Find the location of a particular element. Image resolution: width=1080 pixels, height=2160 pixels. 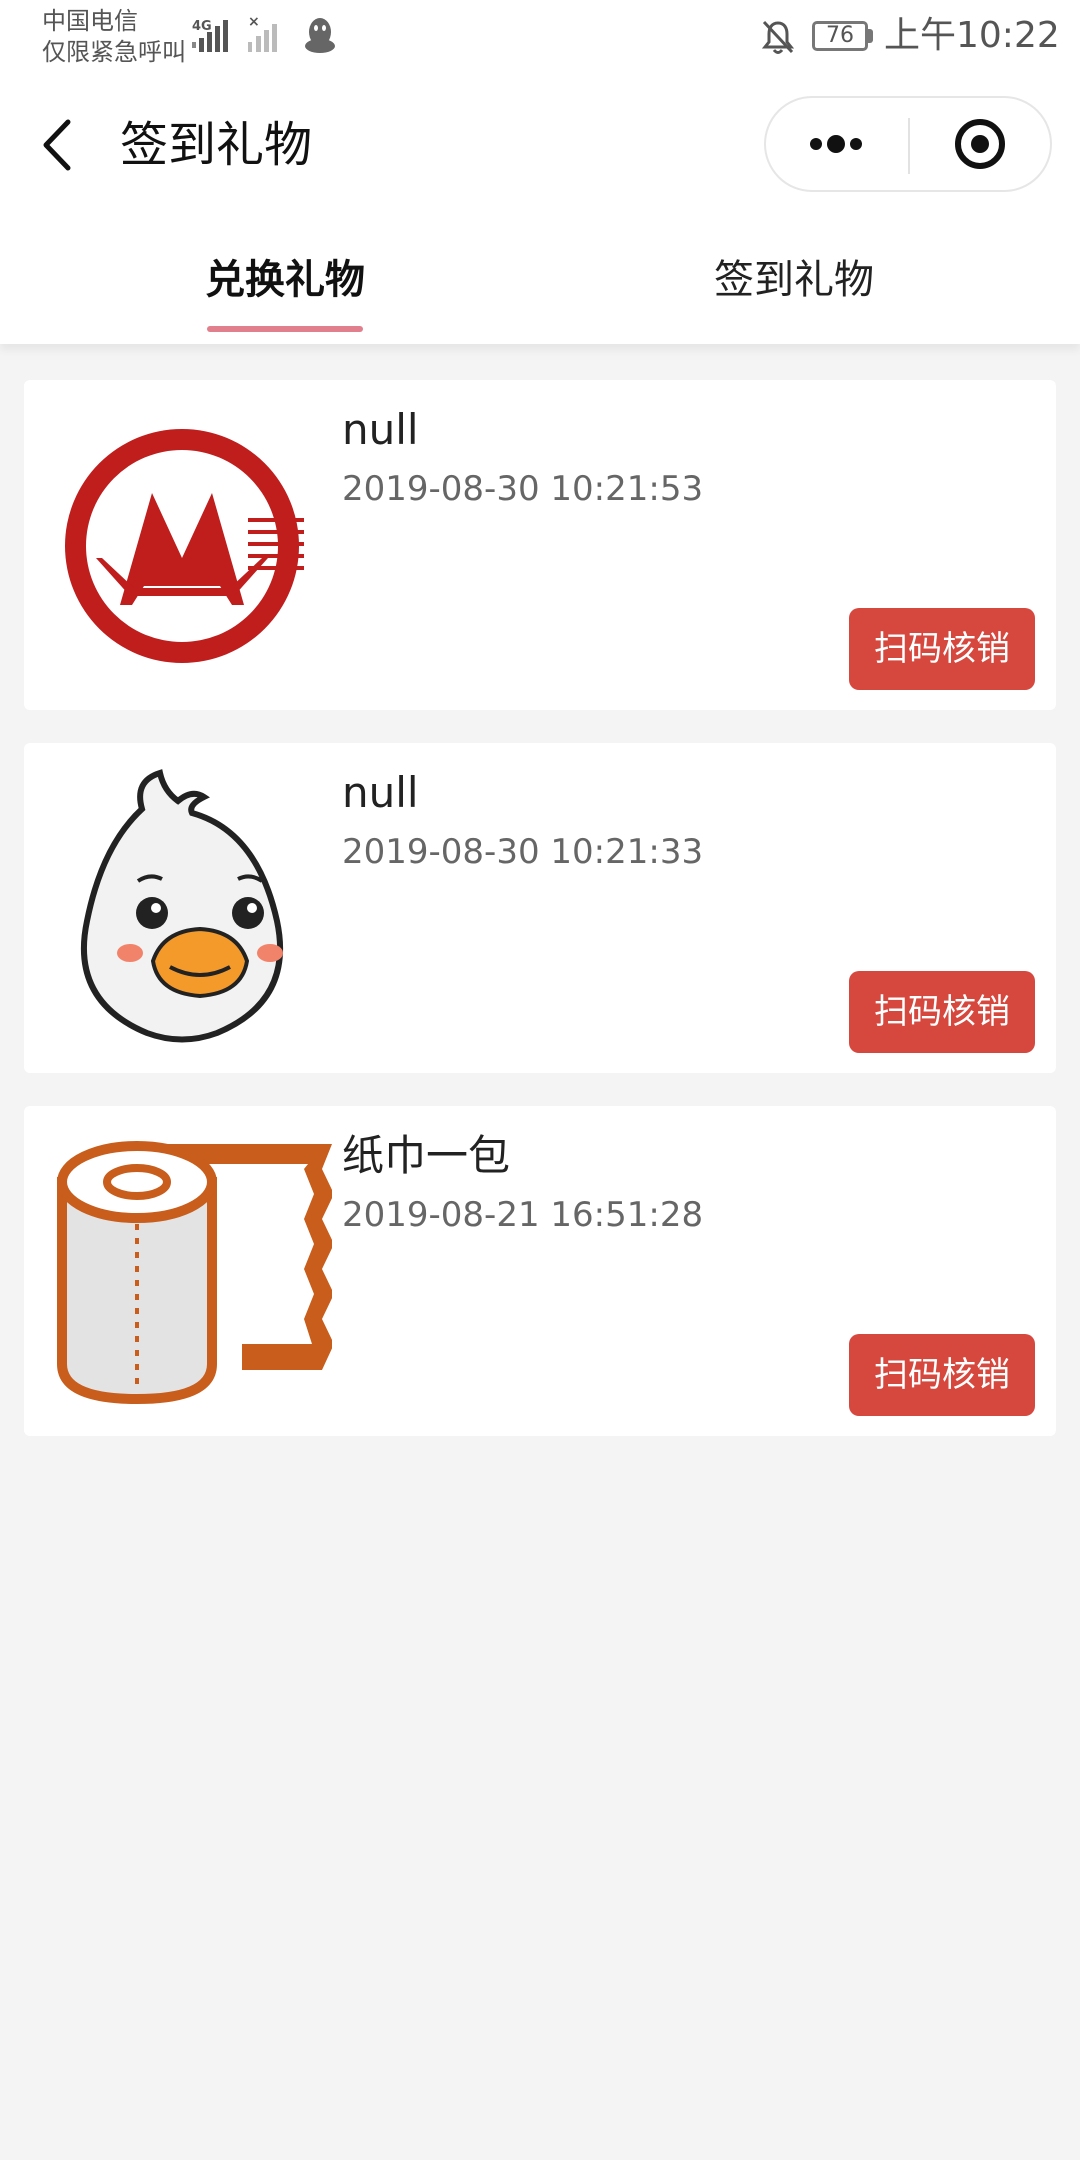

battery-indicator: 76 is located at coordinates (840, 36).